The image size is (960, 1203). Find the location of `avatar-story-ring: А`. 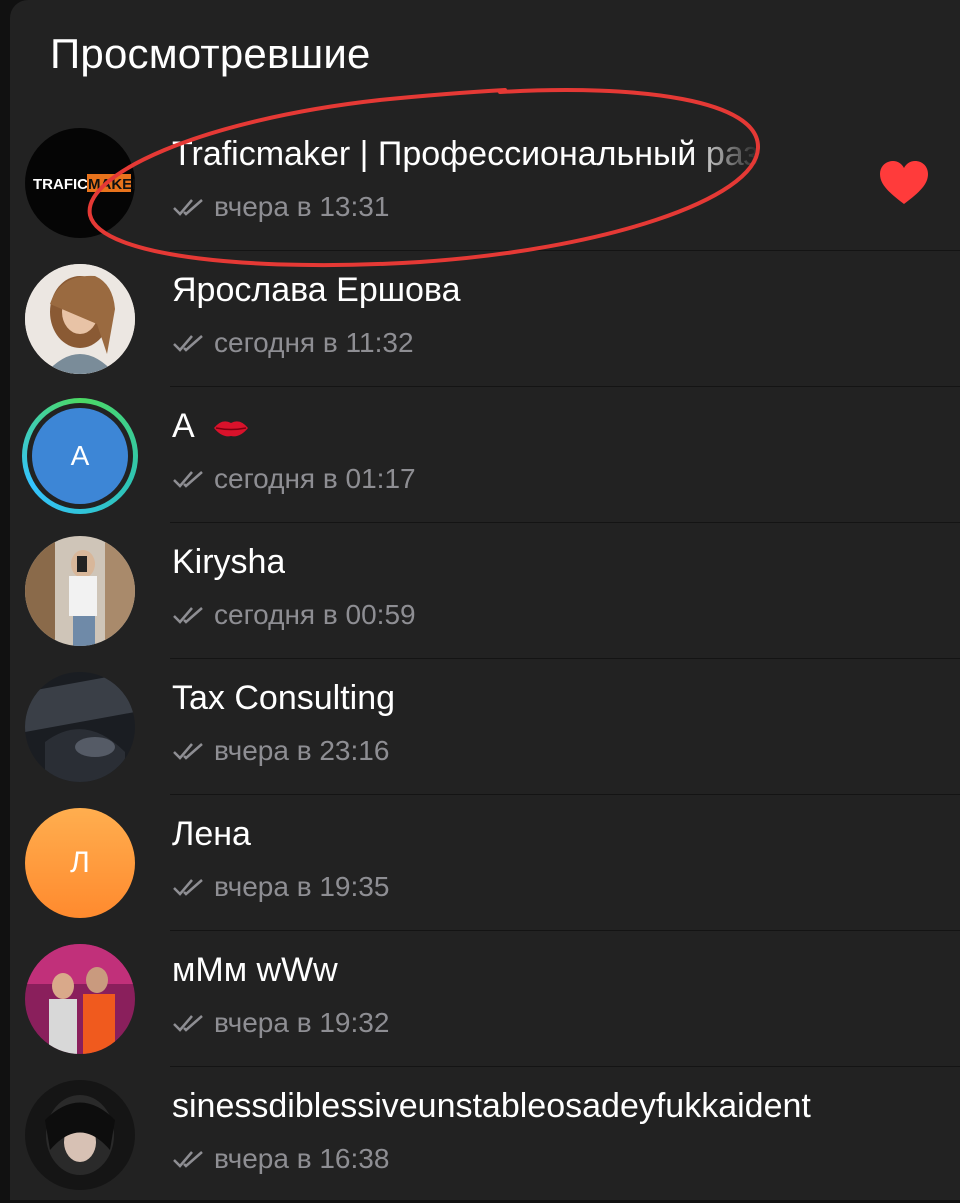

avatar-story-ring: А is located at coordinates (80, 456).